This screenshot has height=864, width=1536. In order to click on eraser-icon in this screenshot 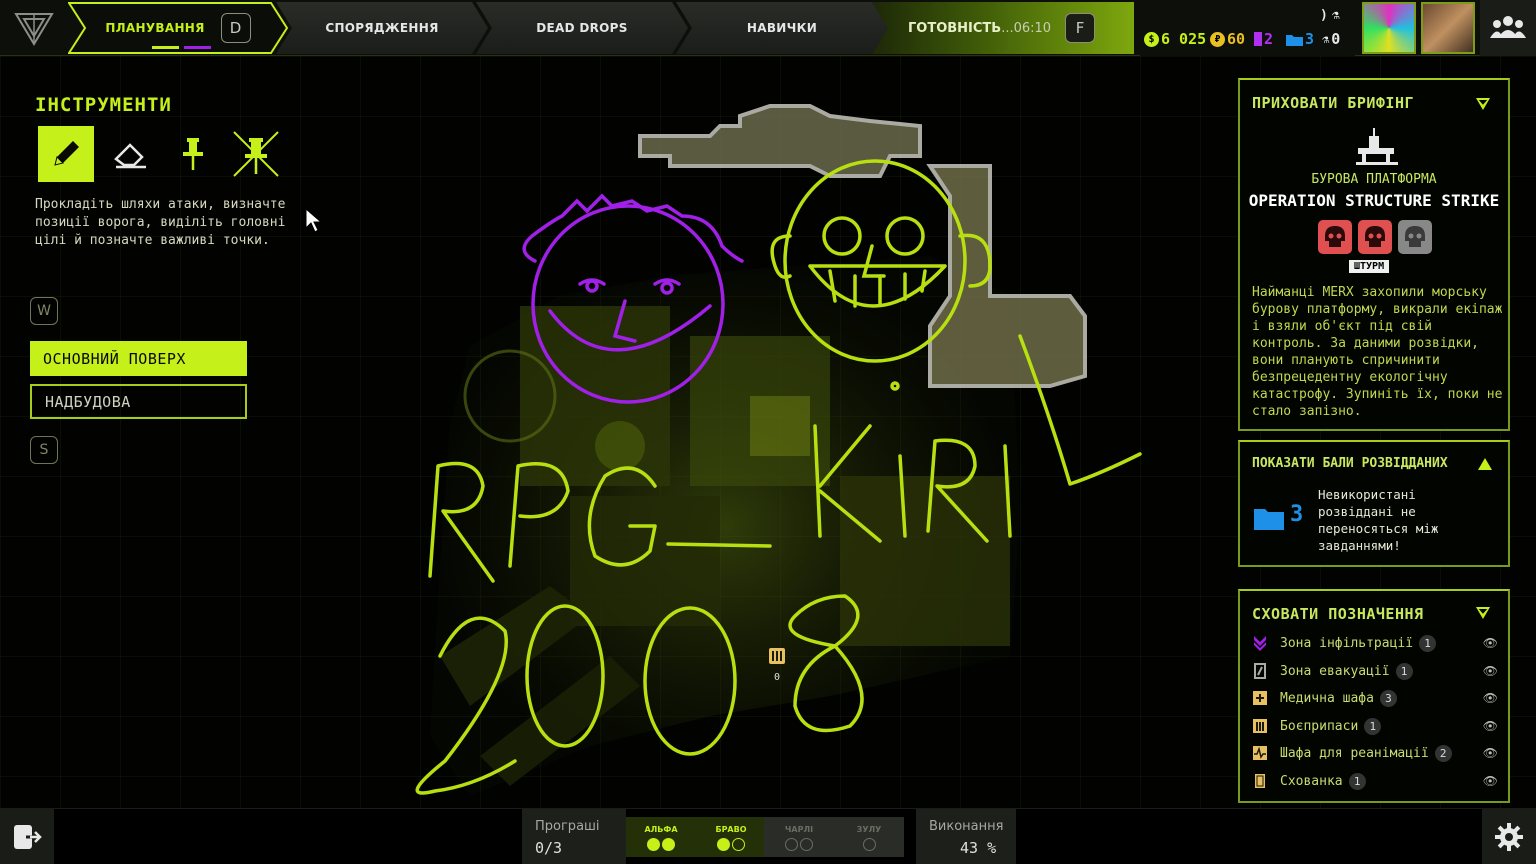, I will do `click(130, 156)`.